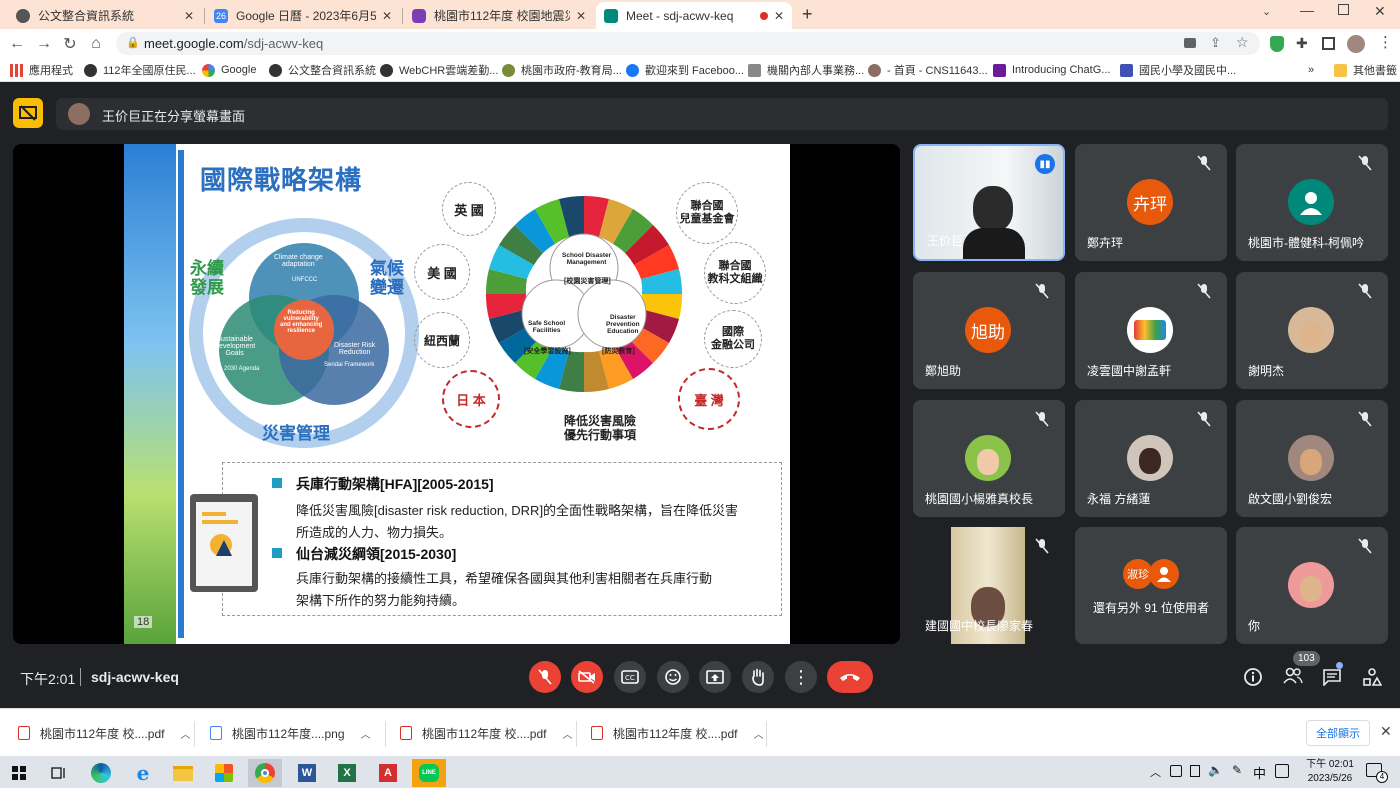 The image size is (1400, 788). I want to click on back-icon: ←, so click(17, 44).